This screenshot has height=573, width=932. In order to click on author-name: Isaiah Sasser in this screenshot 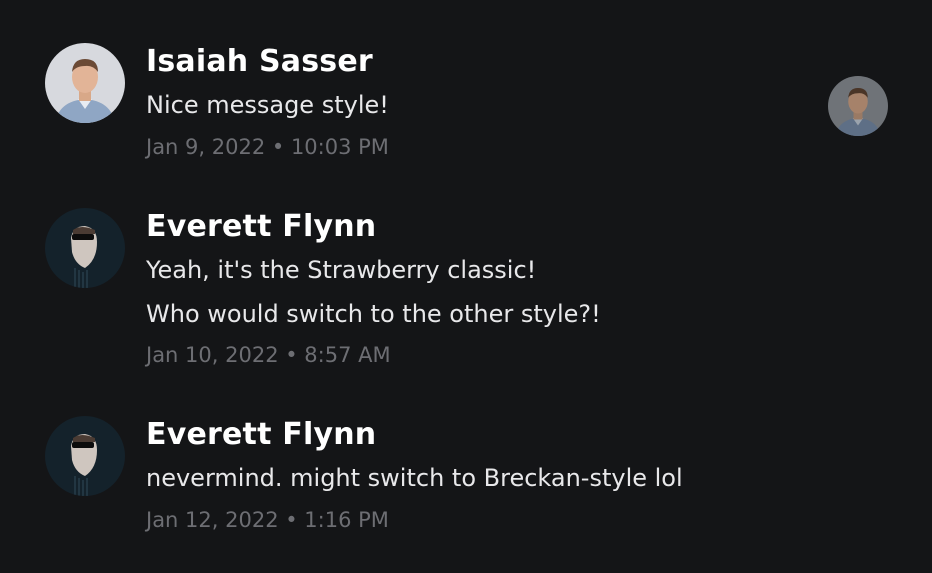, I will do `click(259, 61)`.